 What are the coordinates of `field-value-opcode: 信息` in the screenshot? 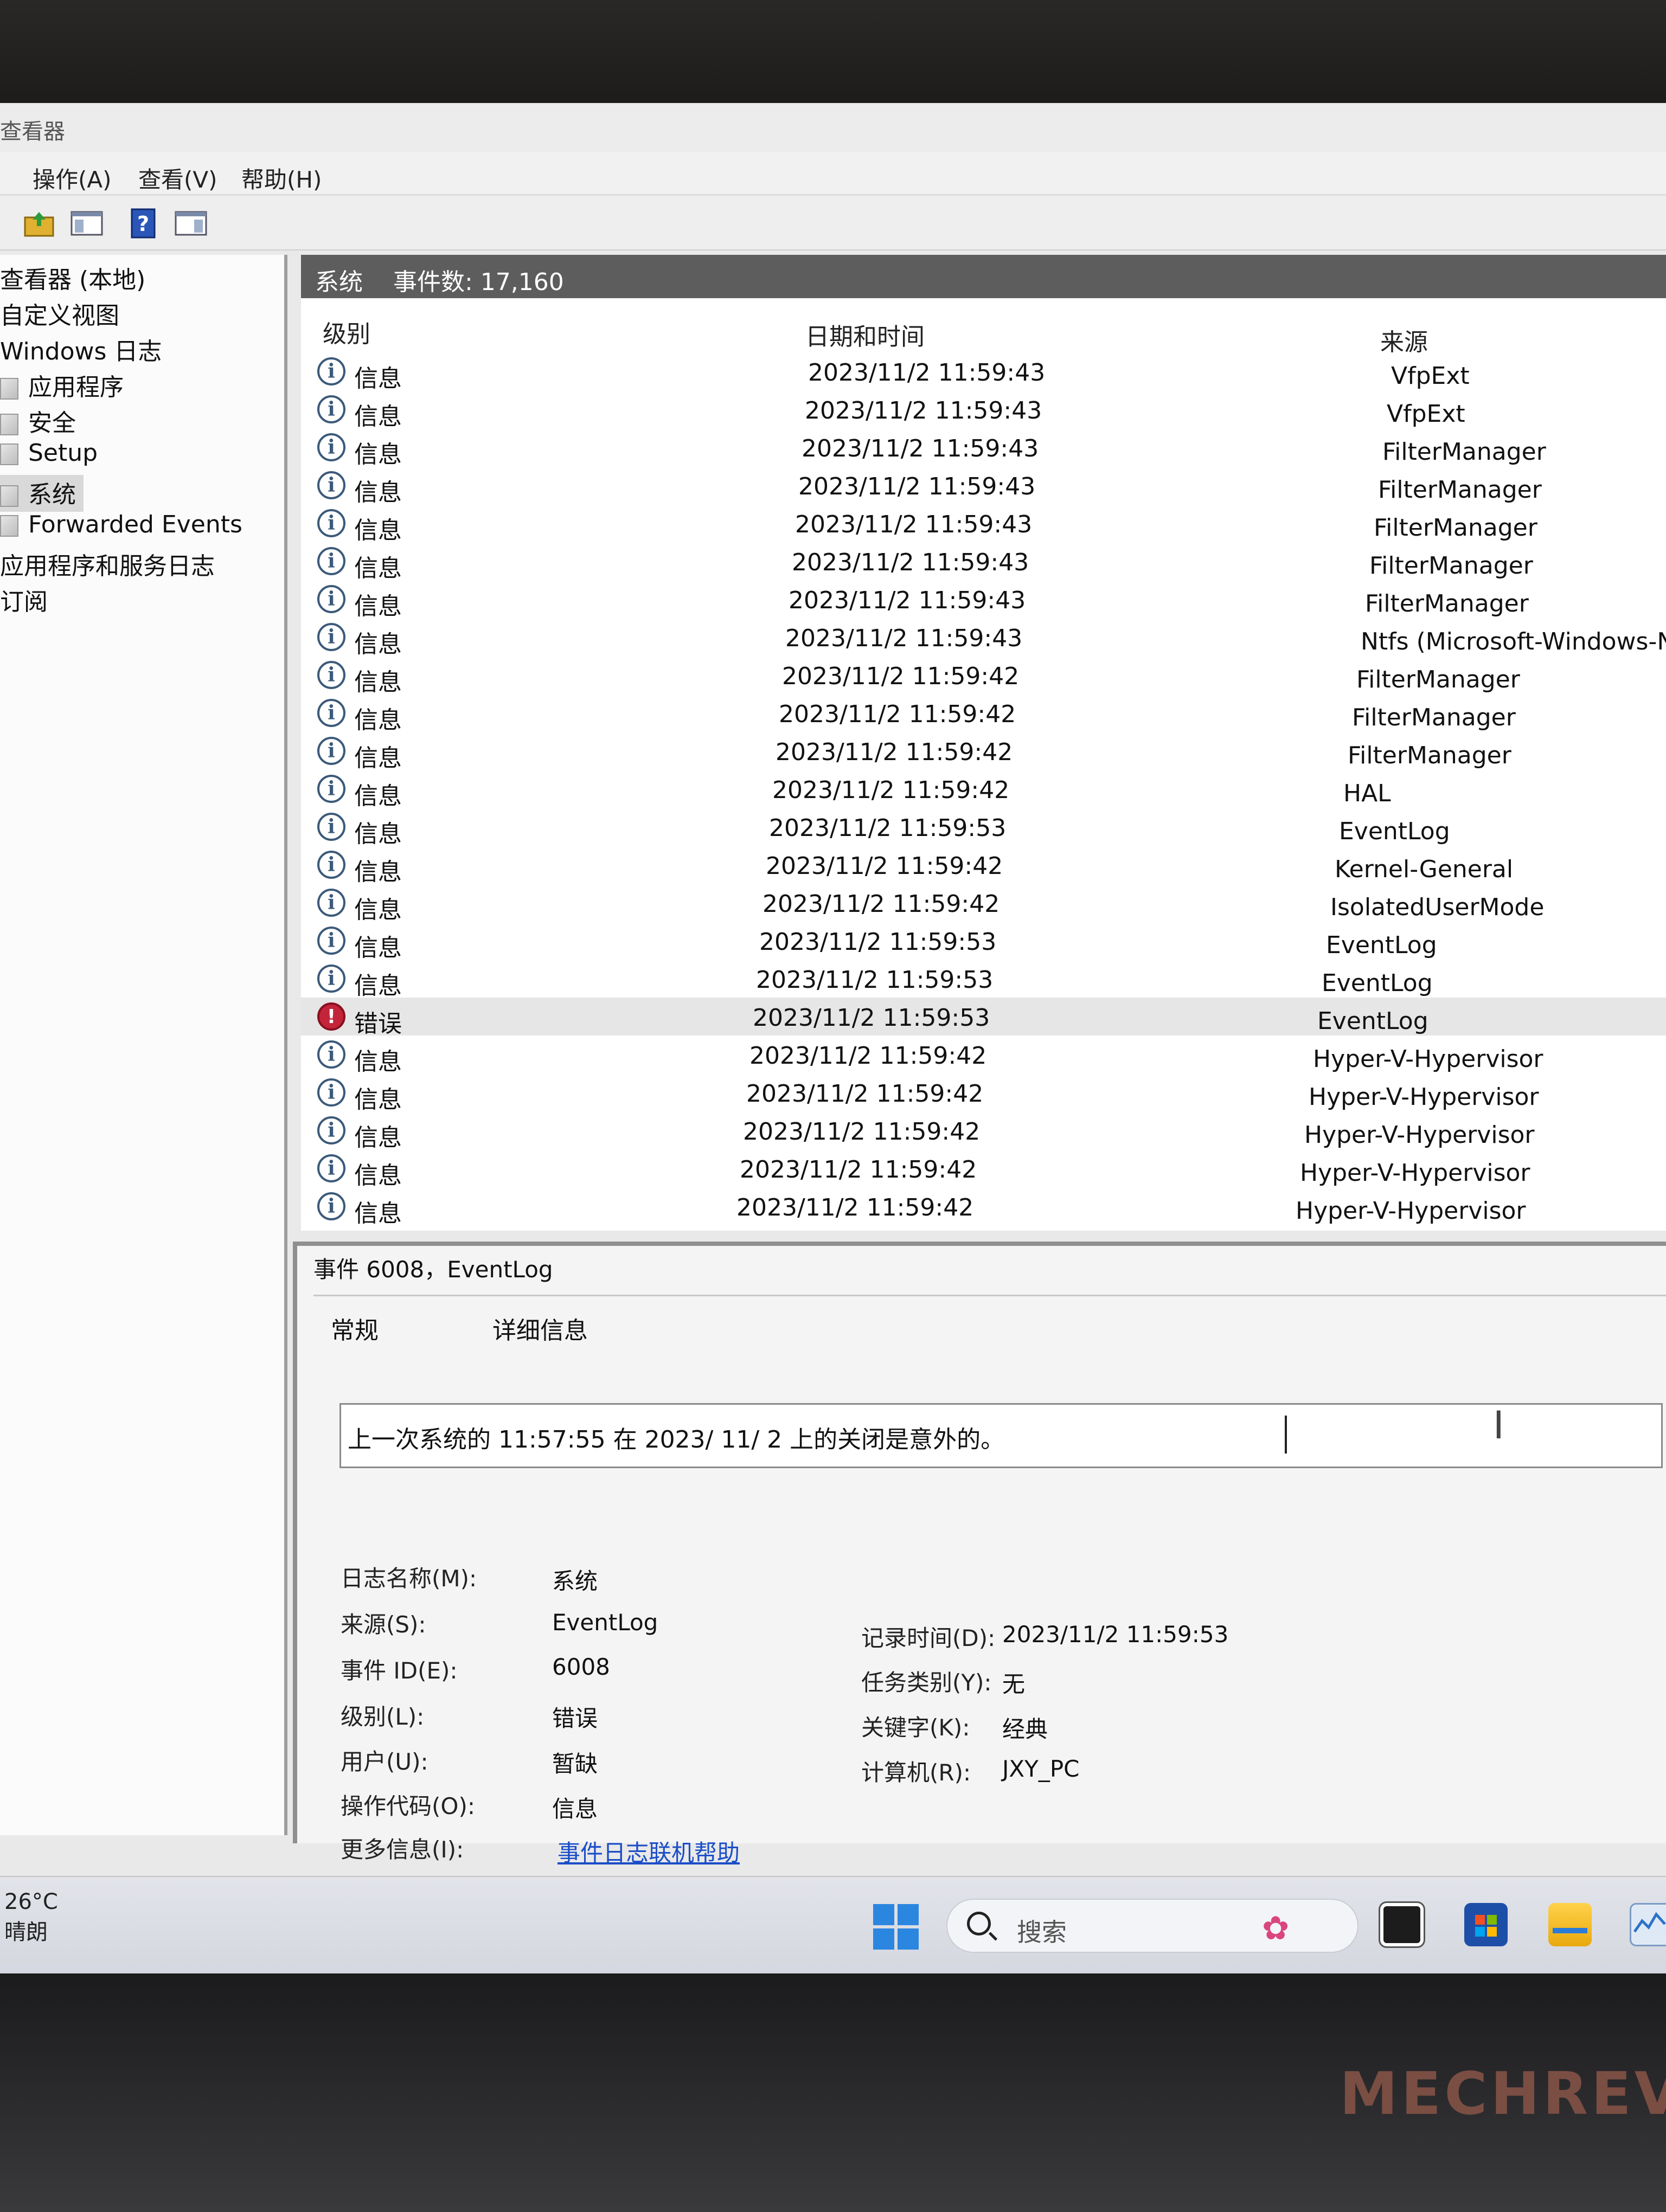 It's located at (575, 1809).